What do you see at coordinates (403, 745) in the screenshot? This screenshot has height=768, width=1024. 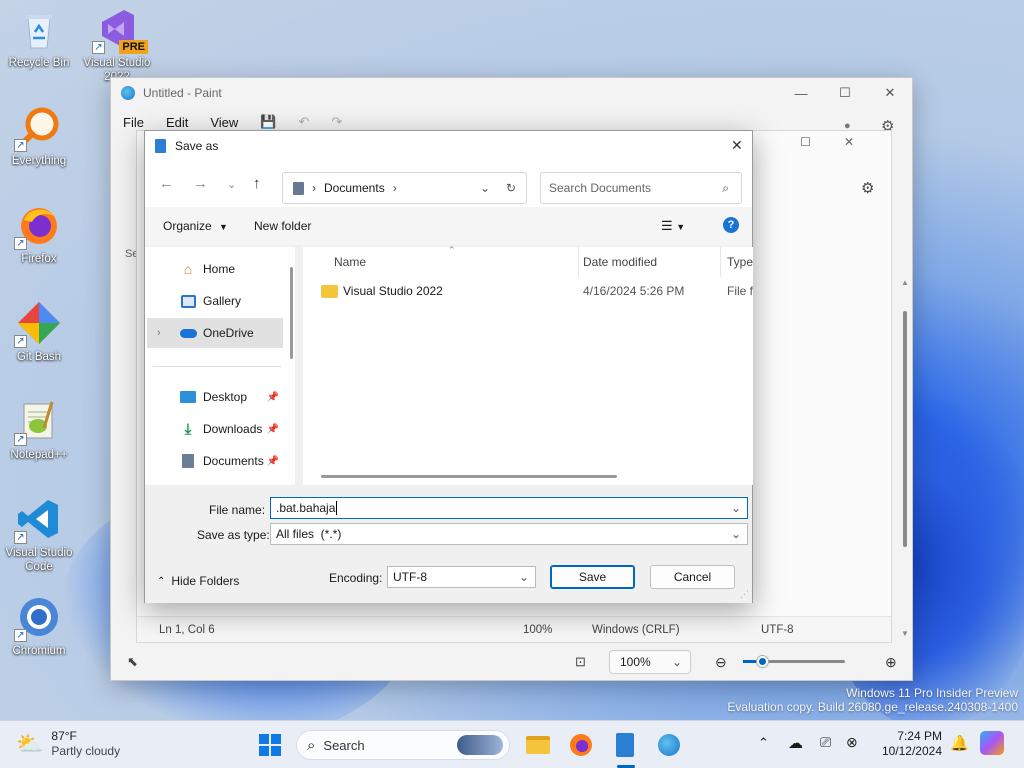 I see `taskbar-search: ⌕ Search` at bounding box center [403, 745].